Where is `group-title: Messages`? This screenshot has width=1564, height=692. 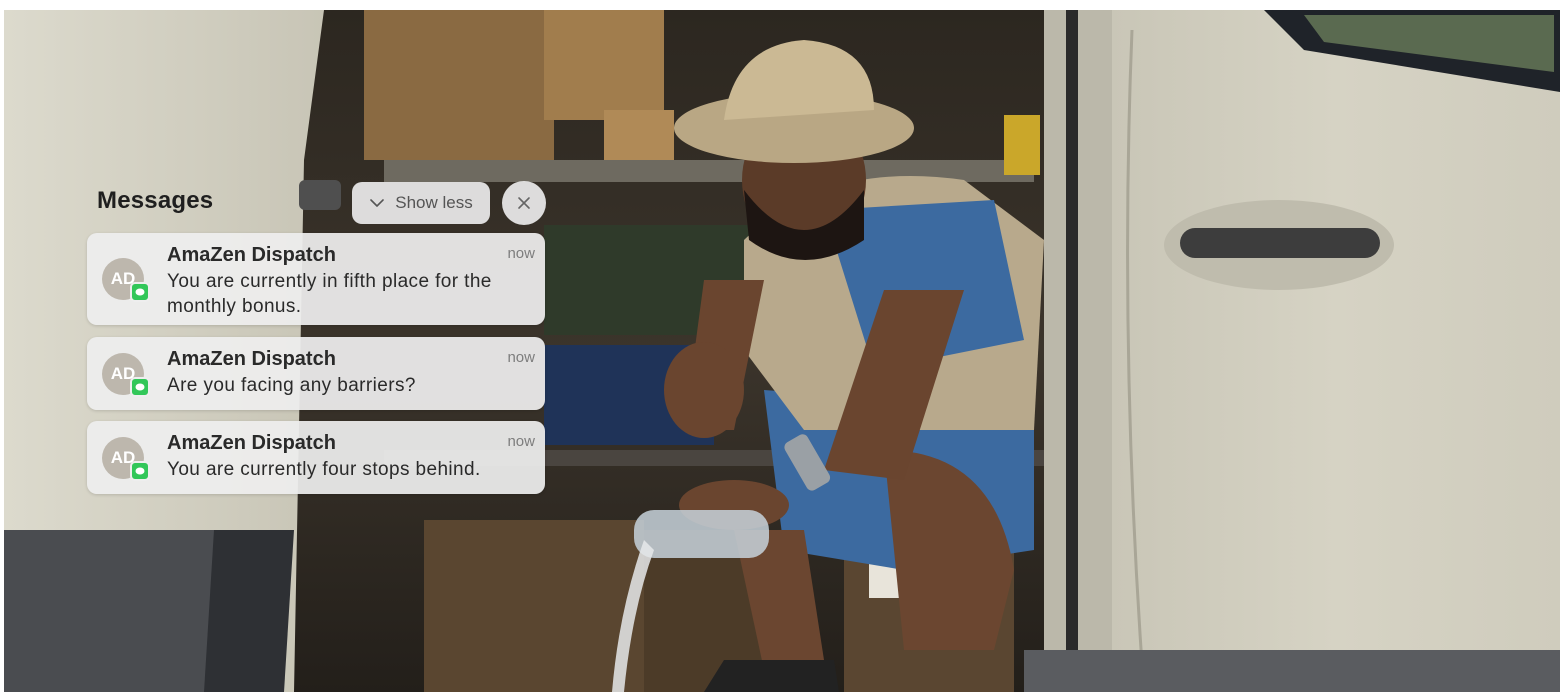 group-title: Messages is located at coordinates (155, 200).